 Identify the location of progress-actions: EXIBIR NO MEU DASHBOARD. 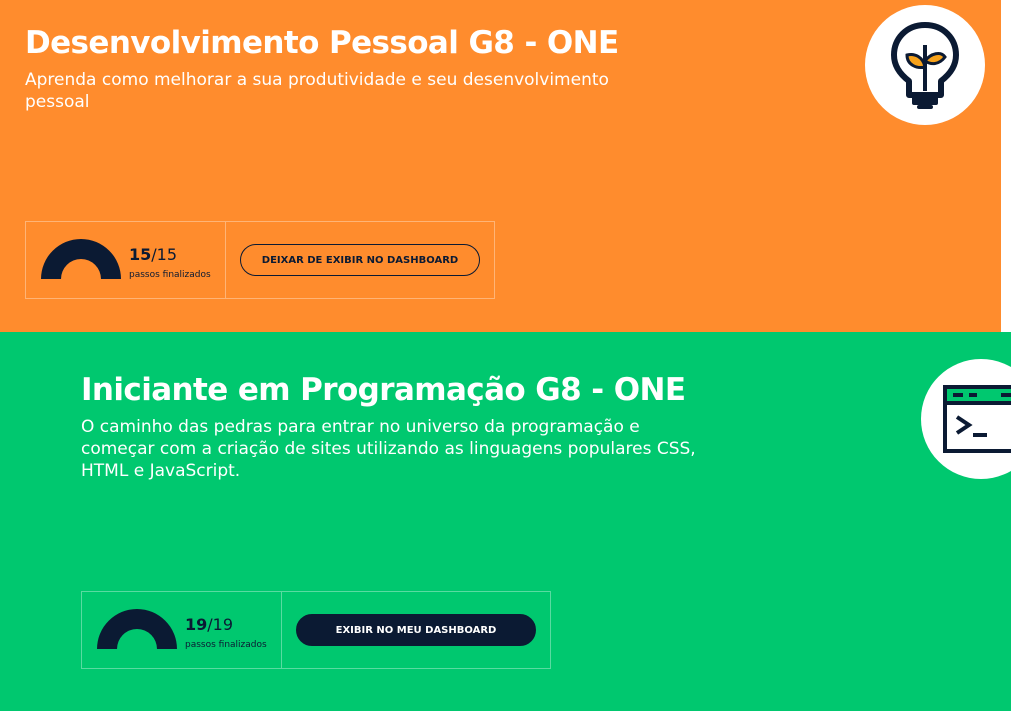
(416, 630).